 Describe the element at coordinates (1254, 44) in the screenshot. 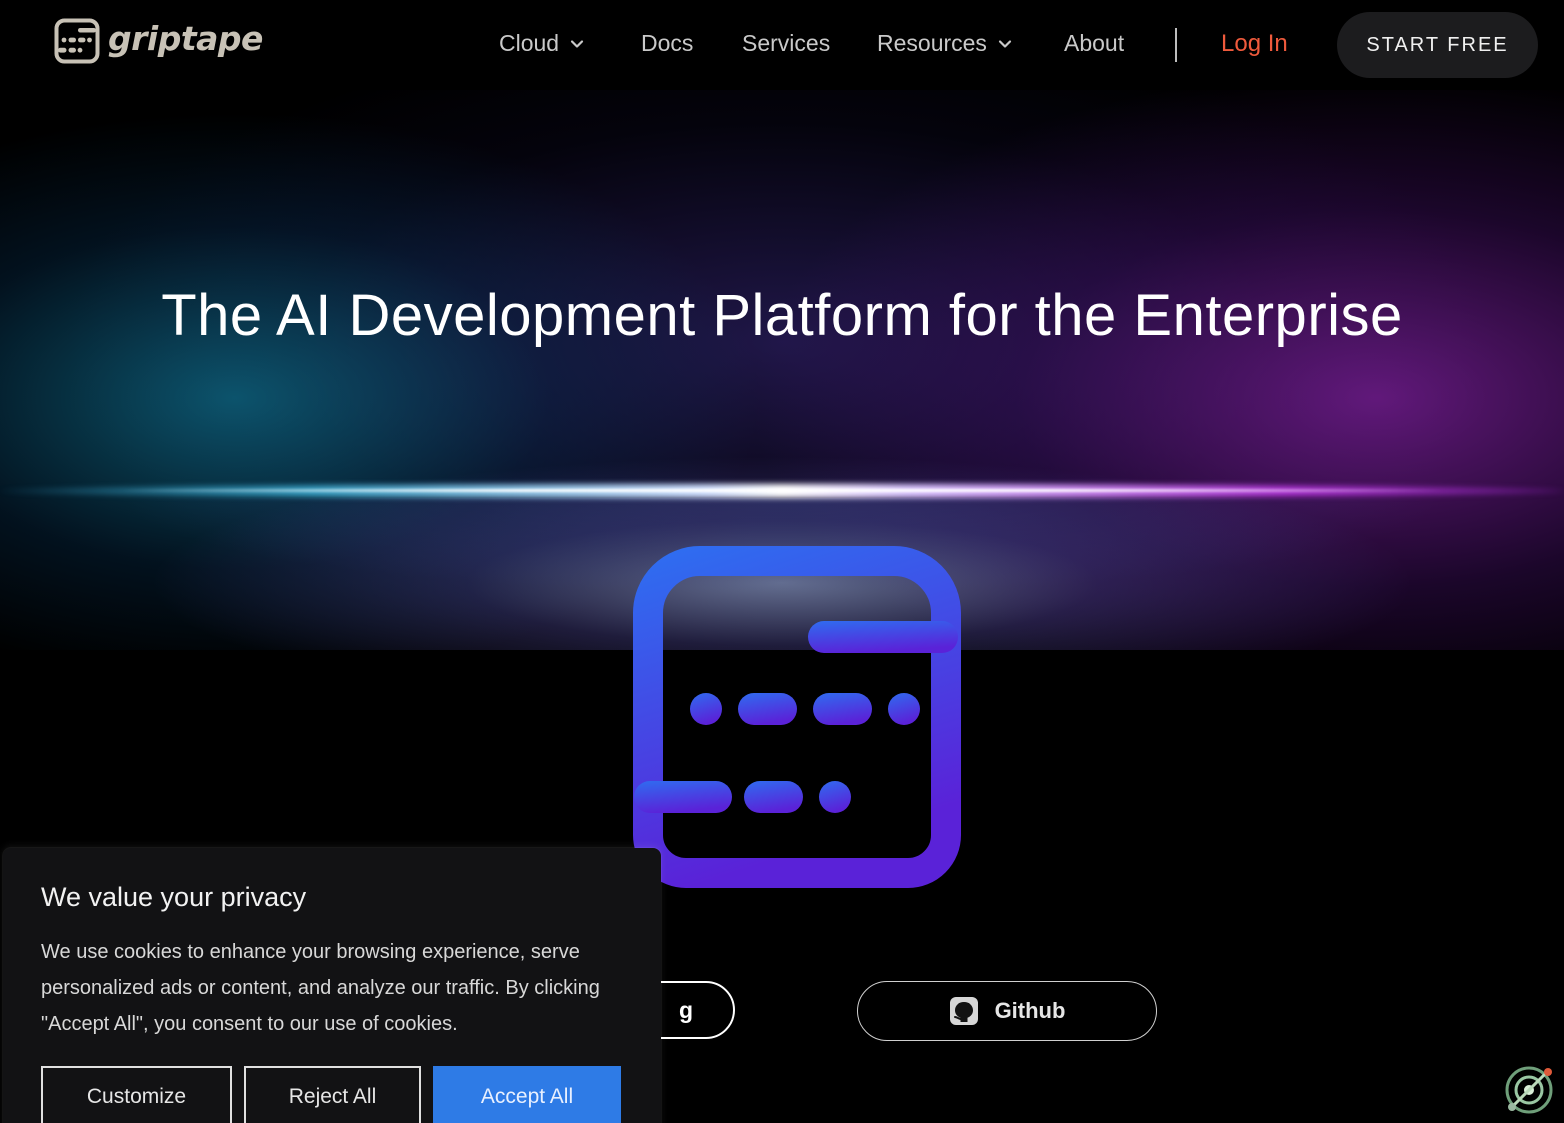

I see `login-link: Log In` at that location.